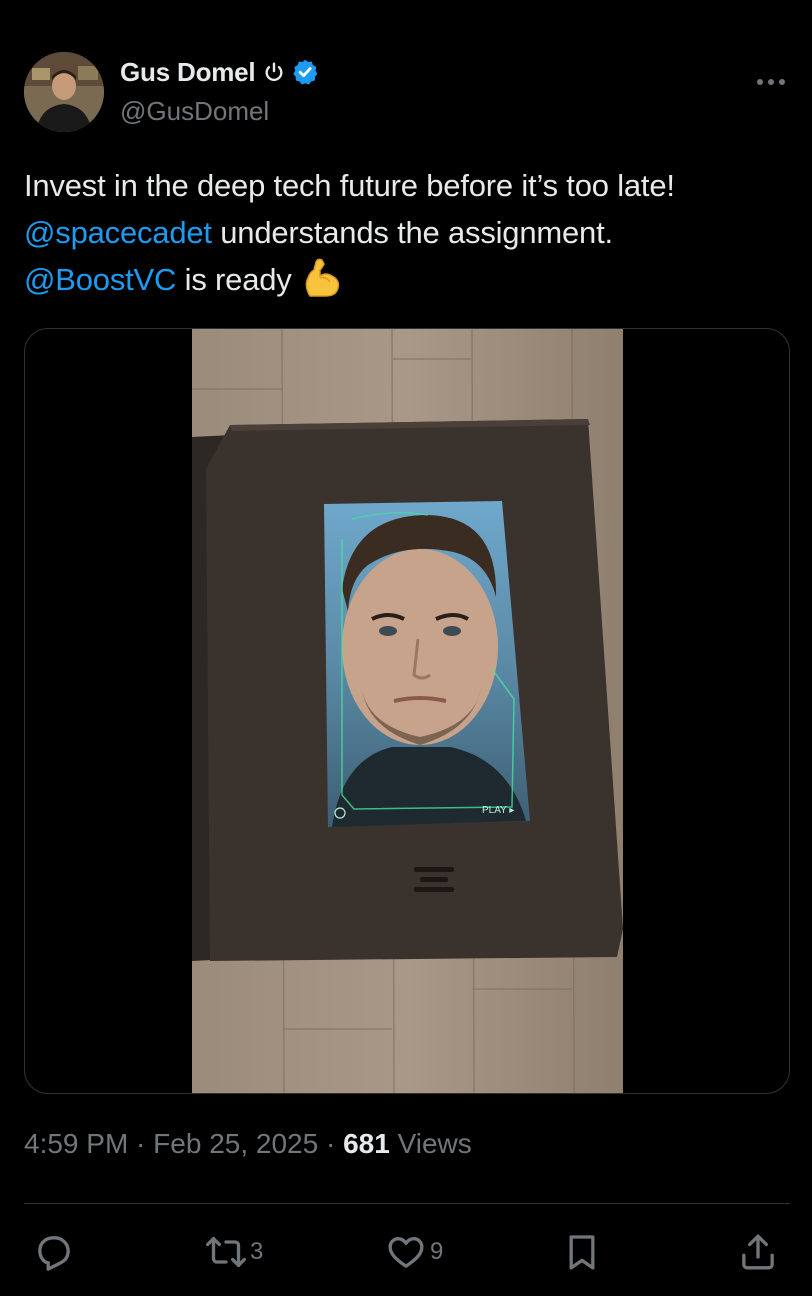 This screenshot has height=1296, width=812. What do you see at coordinates (366, 1143) in the screenshot?
I see `views-count: 681` at bounding box center [366, 1143].